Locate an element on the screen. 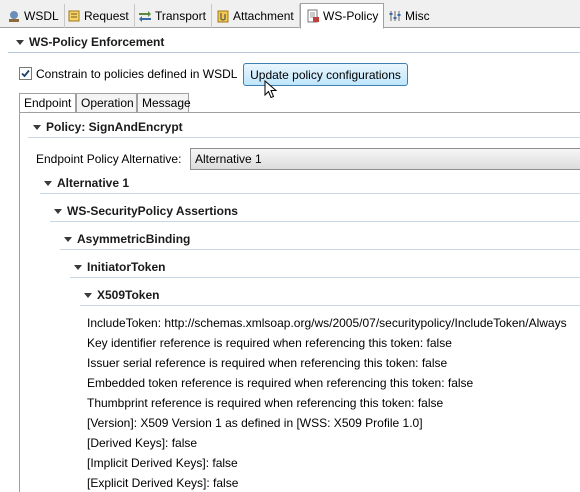 This screenshot has width=580, height=492. policy-collapse-icon is located at coordinates (37, 127).